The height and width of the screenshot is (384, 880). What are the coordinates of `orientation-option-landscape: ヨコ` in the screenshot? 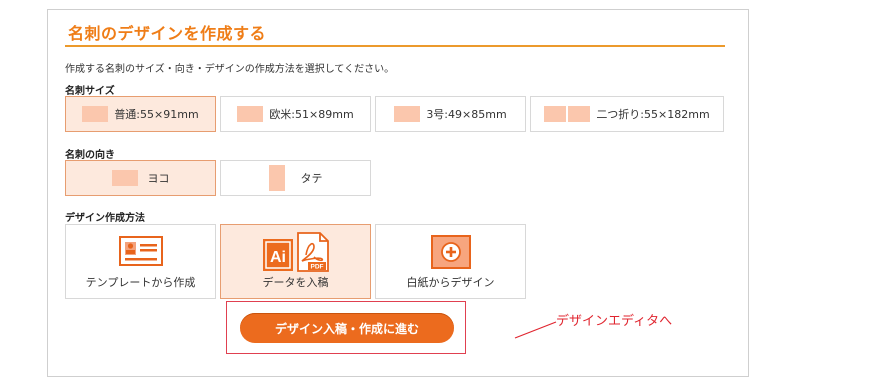 It's located at (140, 178).